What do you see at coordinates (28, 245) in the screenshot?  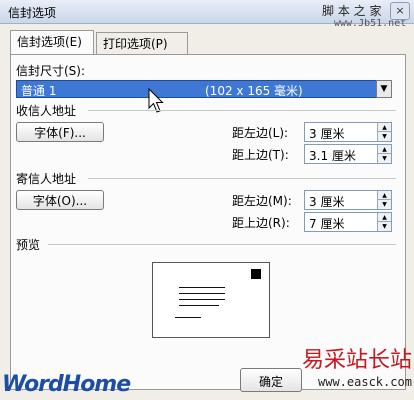 I see `preview-label: 预览` at bounding box center [28, 245].